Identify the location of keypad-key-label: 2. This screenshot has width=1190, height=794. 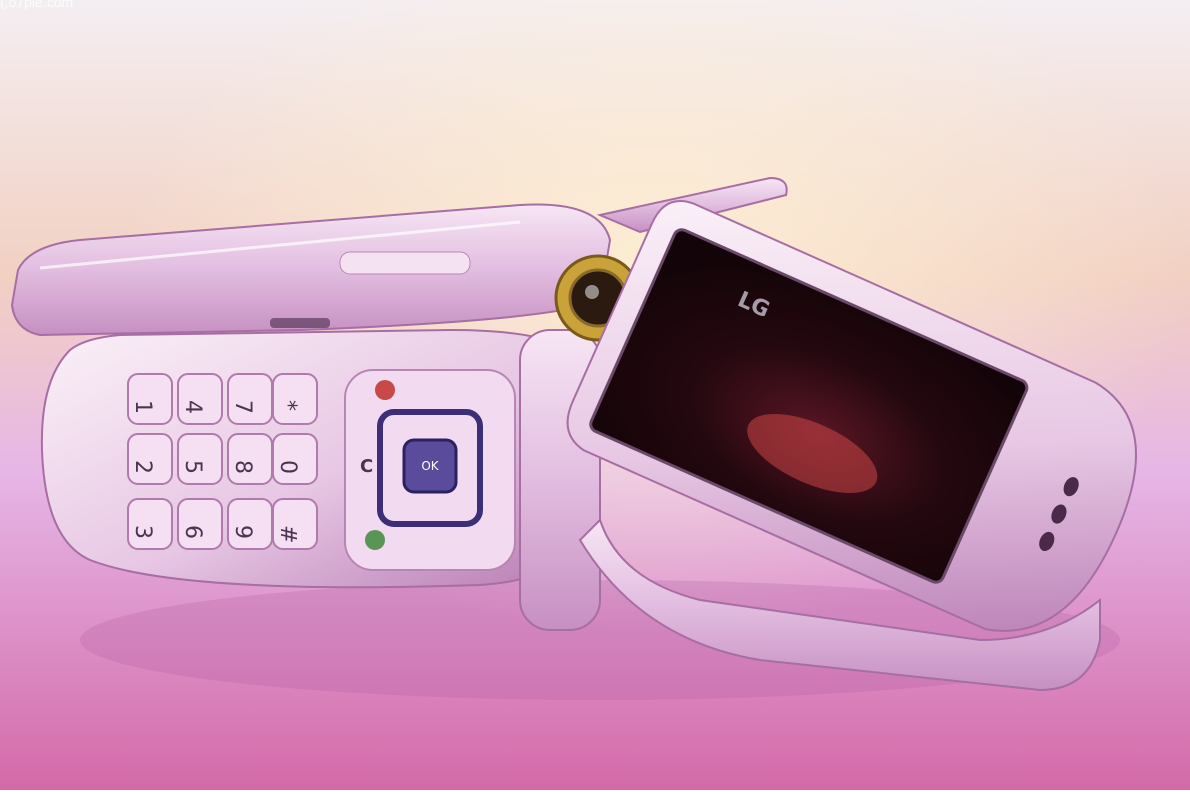
(142, 467).